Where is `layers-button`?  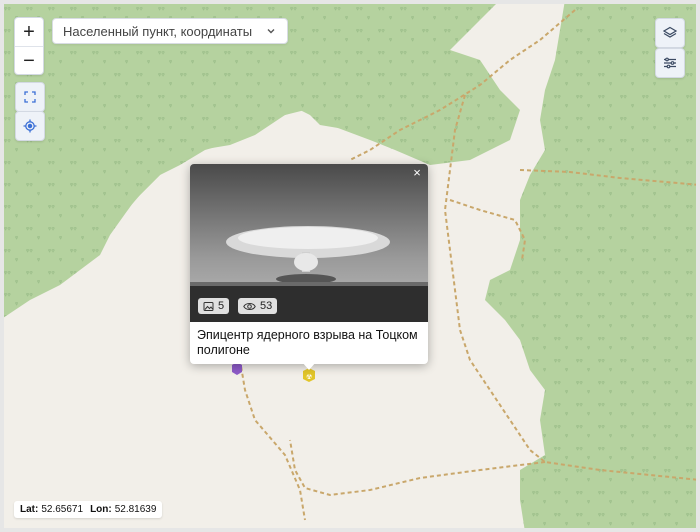 layers-button is located at coordinates (670, 33).